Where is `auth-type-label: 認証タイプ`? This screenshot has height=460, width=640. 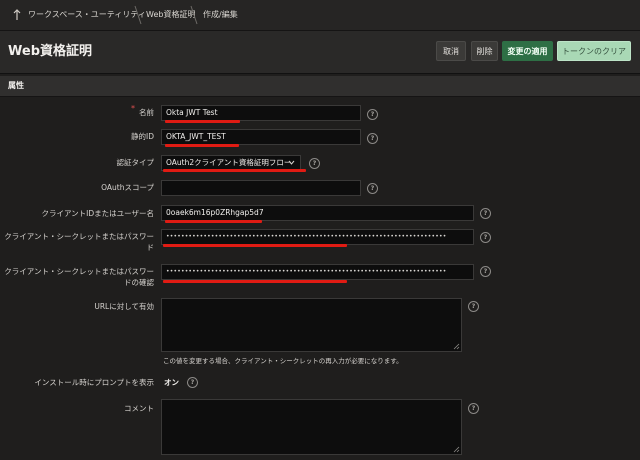 auth-type-label: 認証タイプ is located at coordinates (135, 162).